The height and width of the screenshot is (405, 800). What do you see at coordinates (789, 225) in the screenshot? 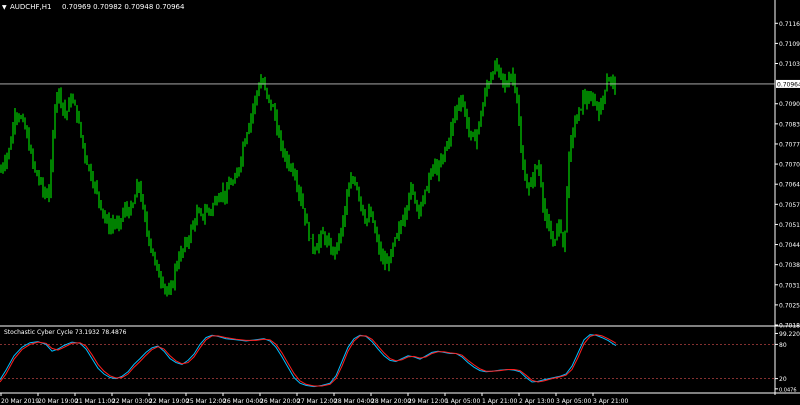
I see `price-tick-label: 0.70510` at bounding box center [789, 225].